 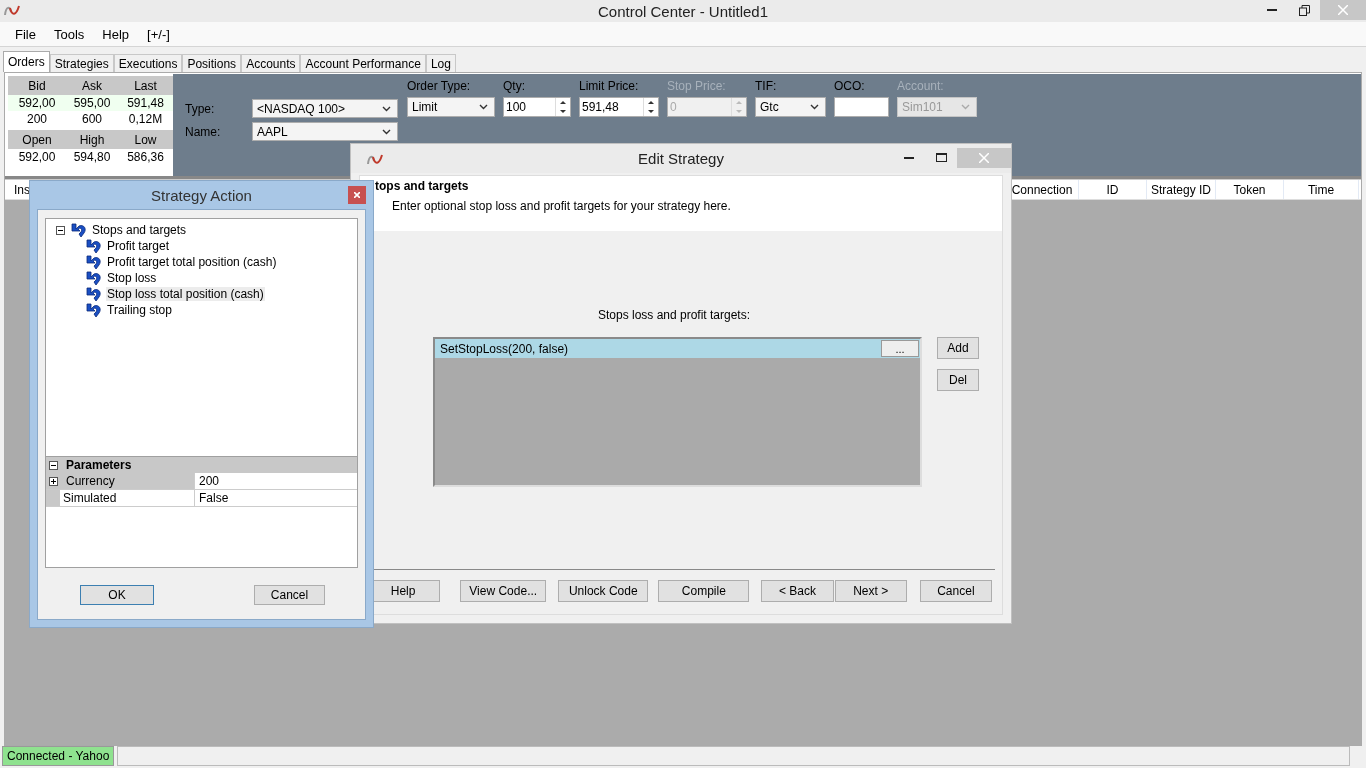 What do you see at coordinates (1113, 189) in the screenshot?
I see `column-header: ID` at bounding box center [1113, 189].